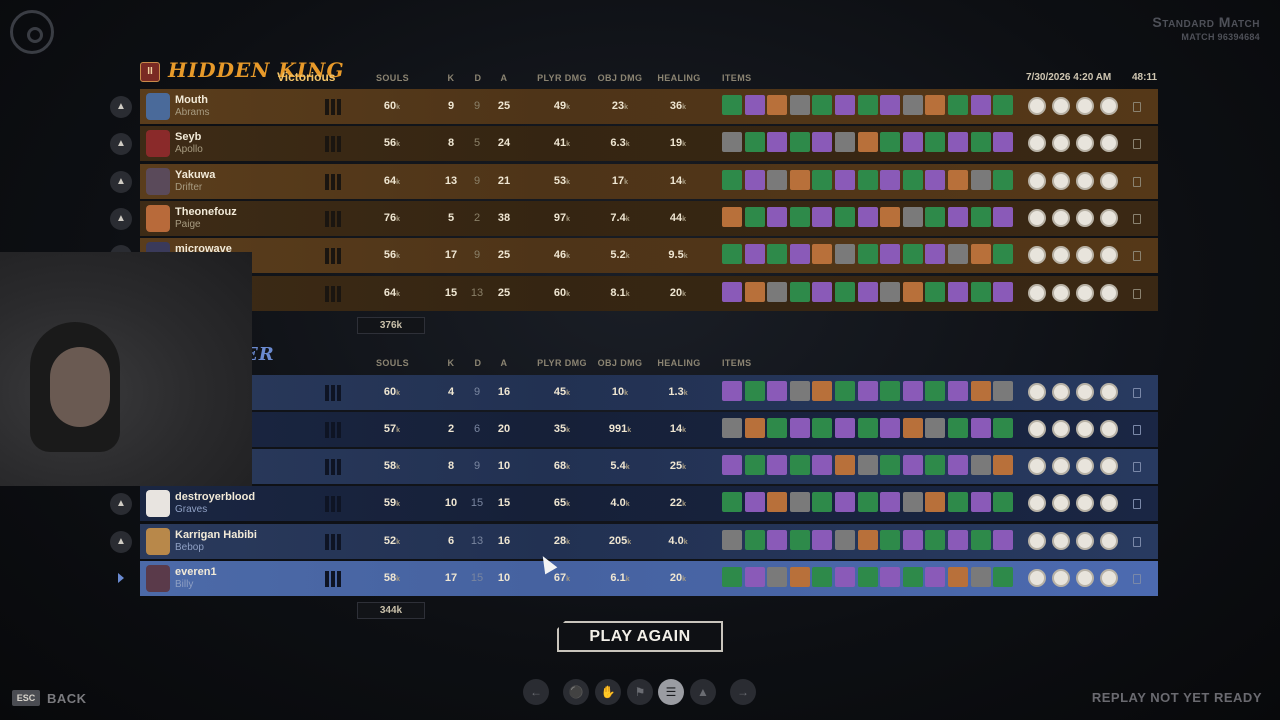 This screenshot has height=720, width=1280. I want to click on scoreboard-list-icon: ☰, so click(671, 692).